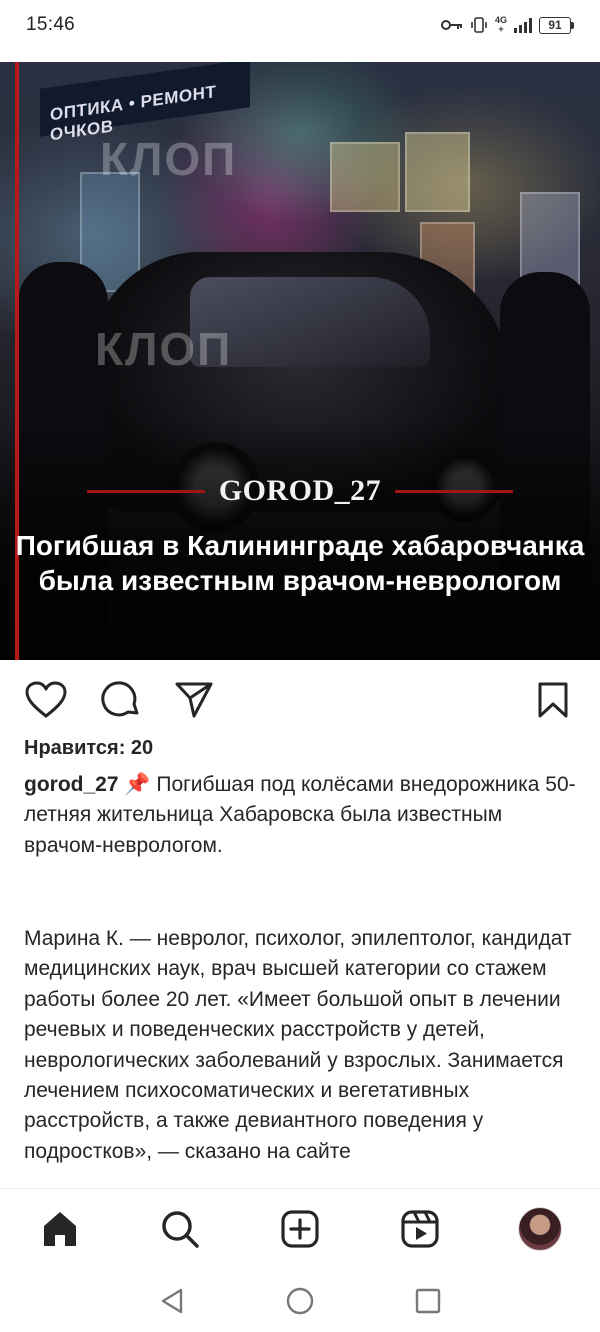 The height and width of the screenshot is (1332, 600). I want to click on nav-create, so click(300, 1229).